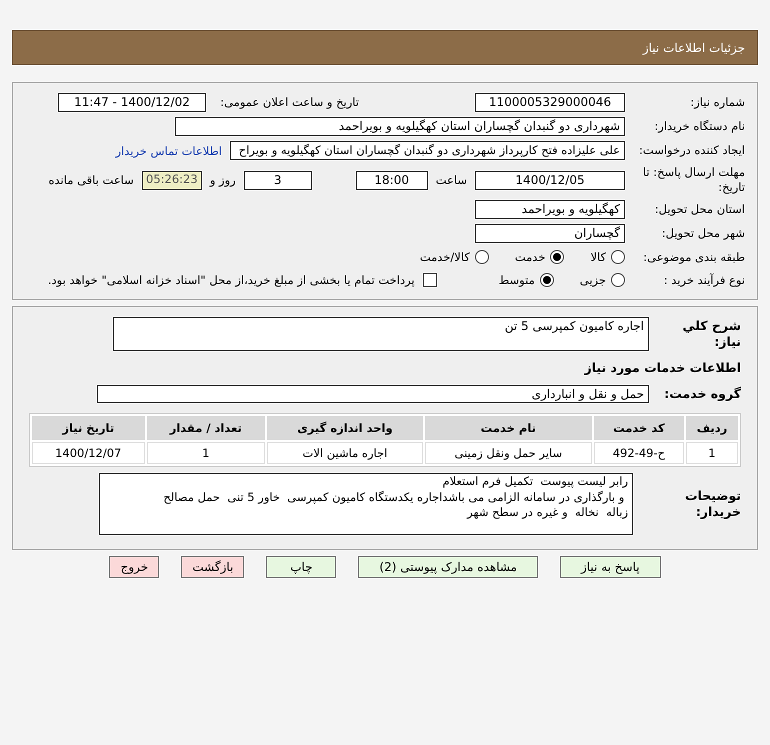  What do you see at coordinates (691, 150) in the screenshot?
I see `field-label: ایجاد کننده درخواست:` at bounding box center [691, 150].